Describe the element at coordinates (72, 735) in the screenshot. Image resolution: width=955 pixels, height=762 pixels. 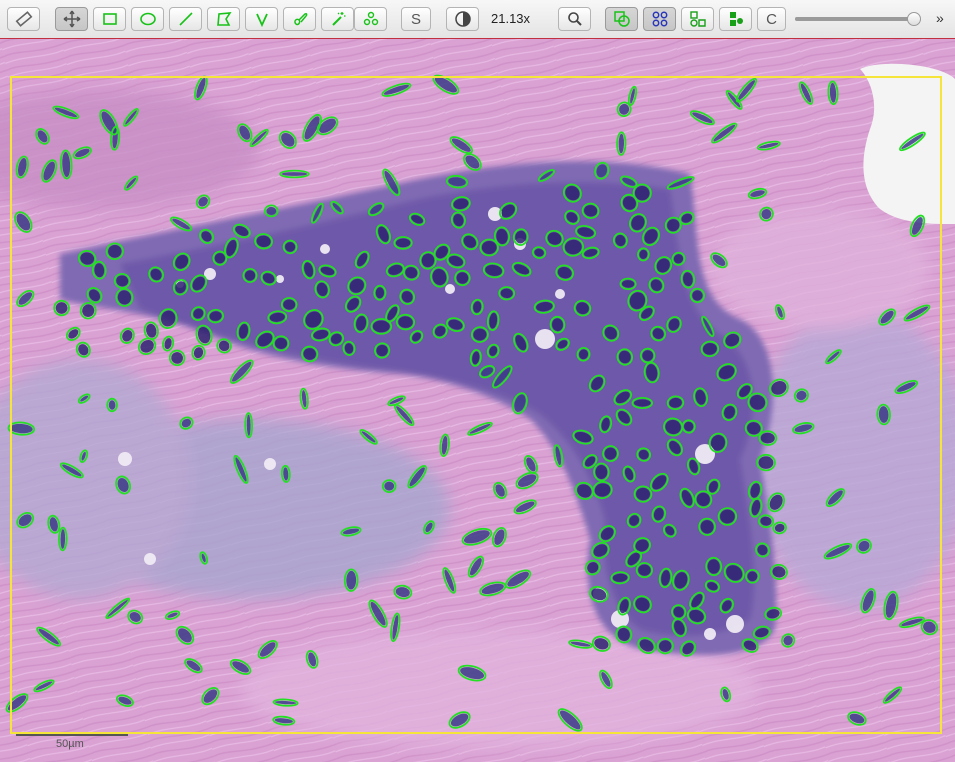
I see `scale-bar-line` at that location.